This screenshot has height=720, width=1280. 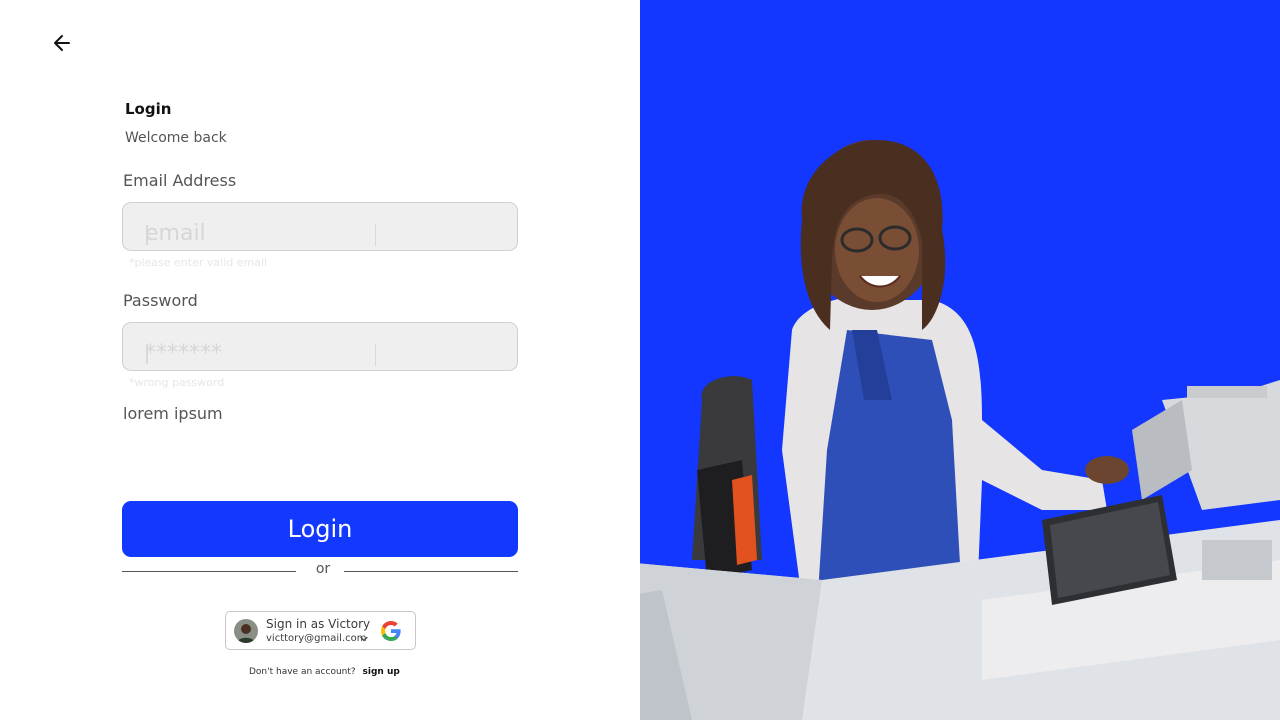 I want to click on google-account-name: Sign in as Victory, so click(x=318, y=624).